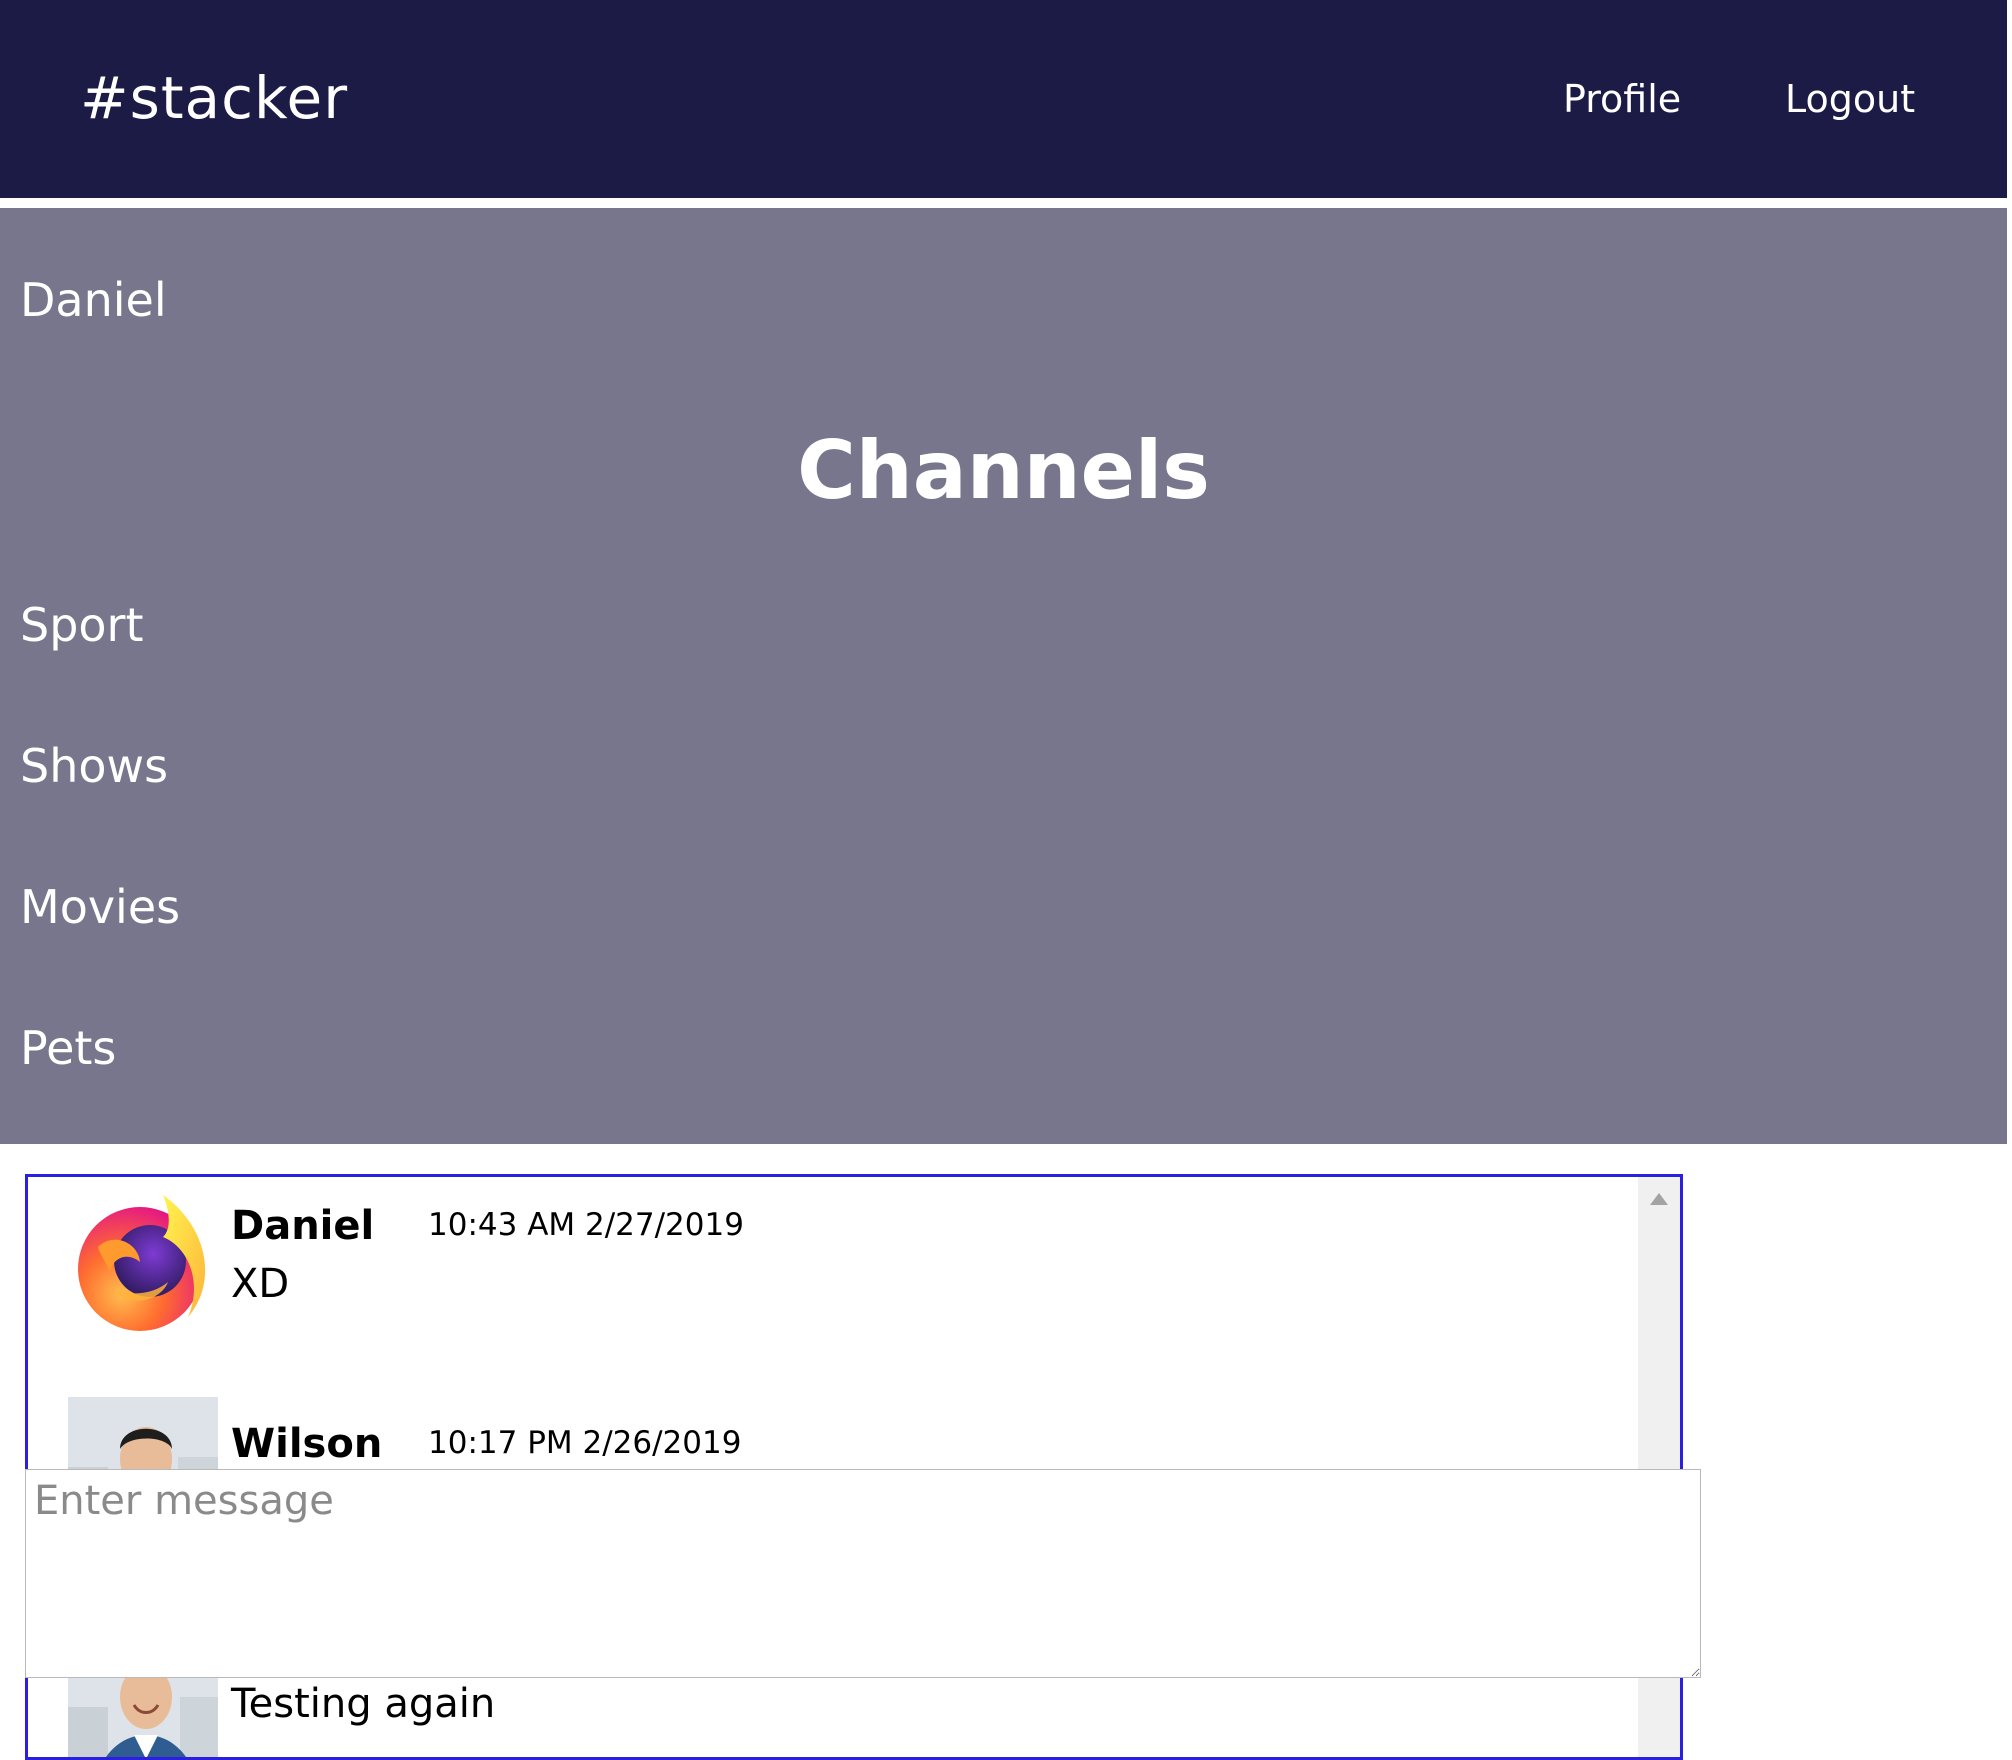 The height and width of the screenshot is (1760, 2012). Describe the element at coordinates (1003, 99) in the screenshot. I see `navbar: #stacker Profile Logout` at that location.